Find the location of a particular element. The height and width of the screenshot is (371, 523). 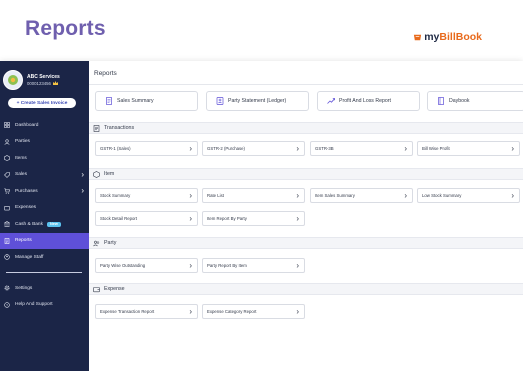

report-card-gstr1: GSTR-1 (Sales) › is located at coordinates (146, 148).